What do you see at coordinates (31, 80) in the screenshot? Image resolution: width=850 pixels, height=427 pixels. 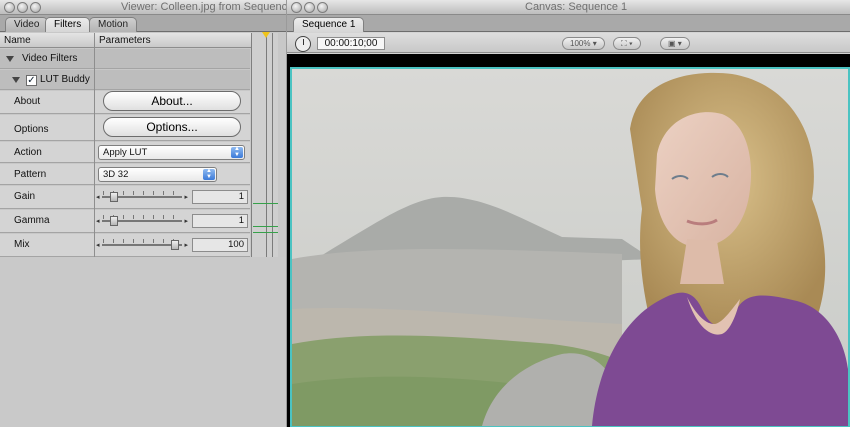 I see `filter-enable-checkbox: ✓` at bounding box center [31, 80].